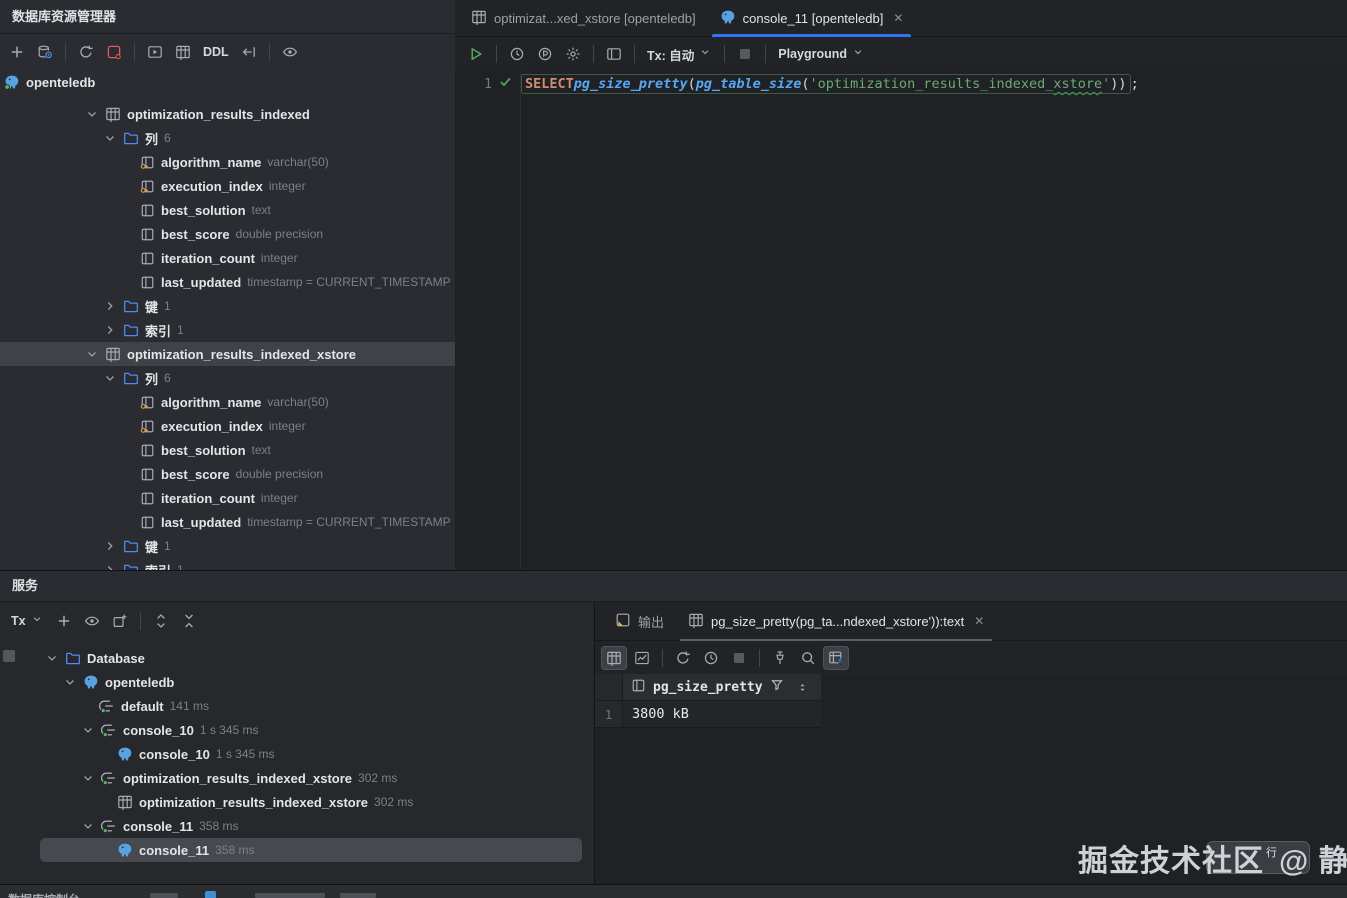 The image size is (1347, 898). What do you see at coordinates (808, 658) in the screenshot?
I see `find-icon` at bounding box center [808, 658].